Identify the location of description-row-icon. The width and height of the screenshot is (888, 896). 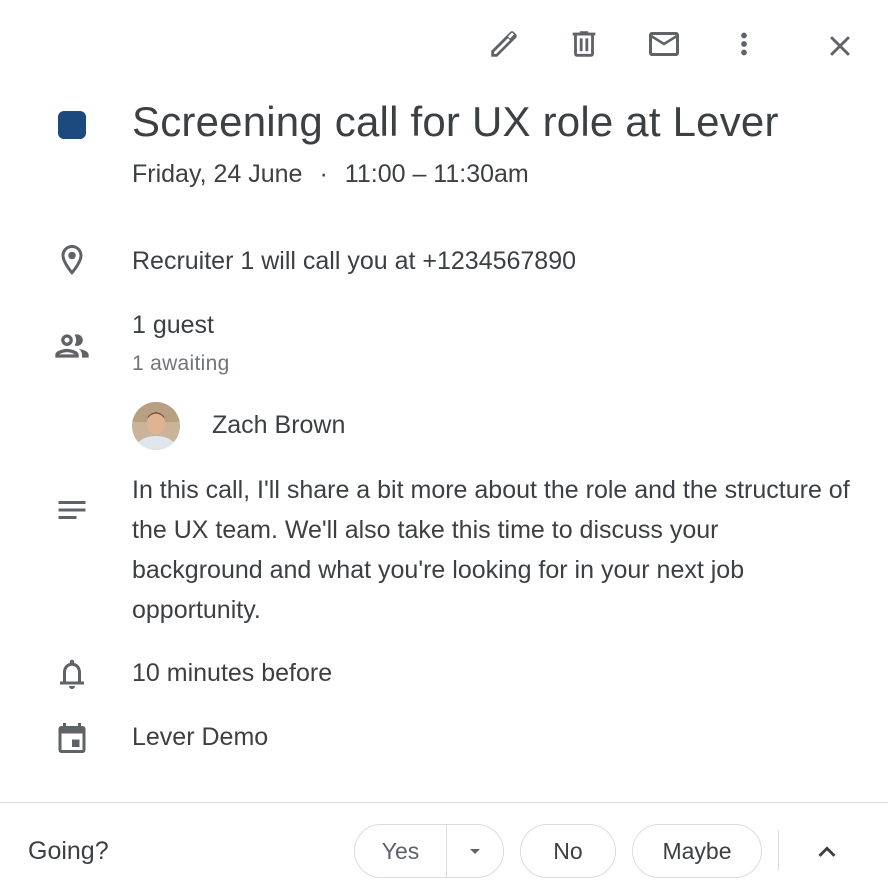
(72, 510).